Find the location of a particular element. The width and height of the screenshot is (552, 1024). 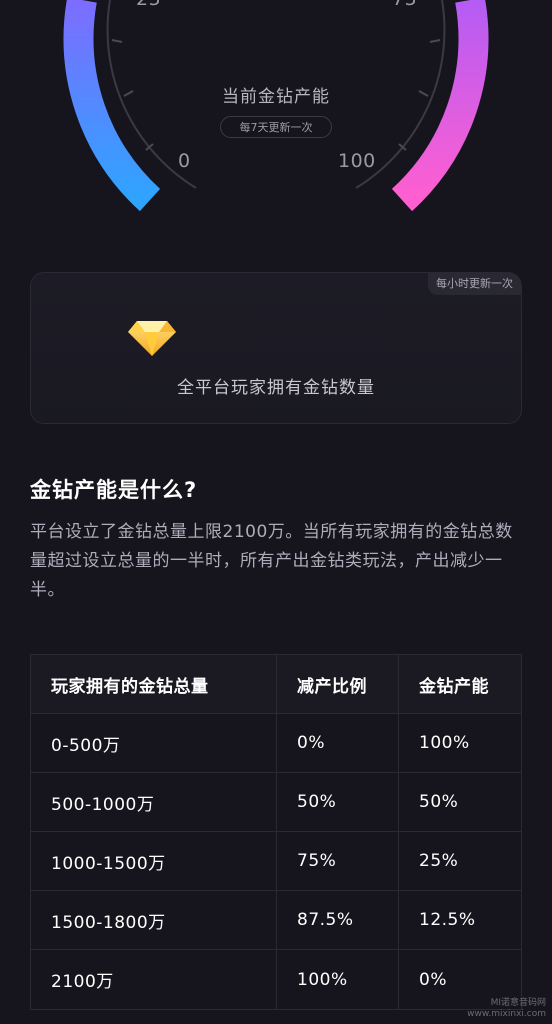

header-reduction-ratio: 减产比例 is located at coordinates (338, 684).